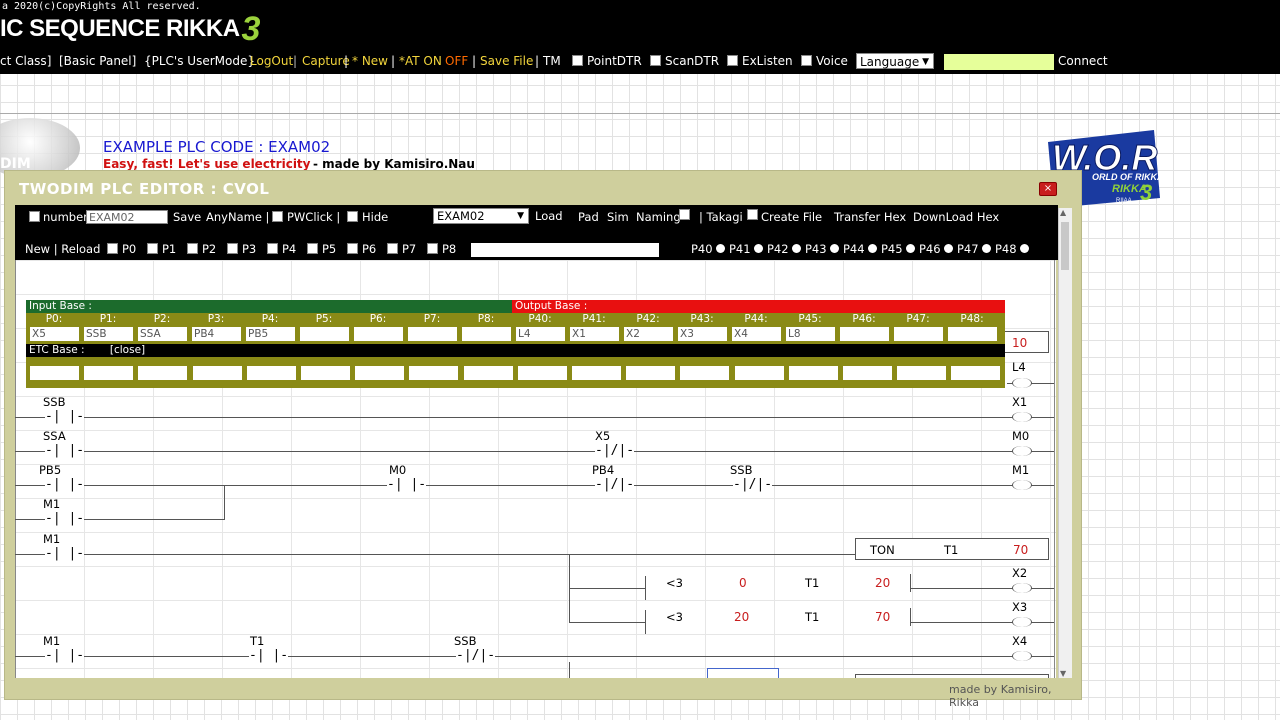 Image resolution: width=1280 pixels, height=720 pixels. What do you see at coordinates (588, 217) in the screenshot?
I see `pad-button: Pad` at bounding box center [588, 217].